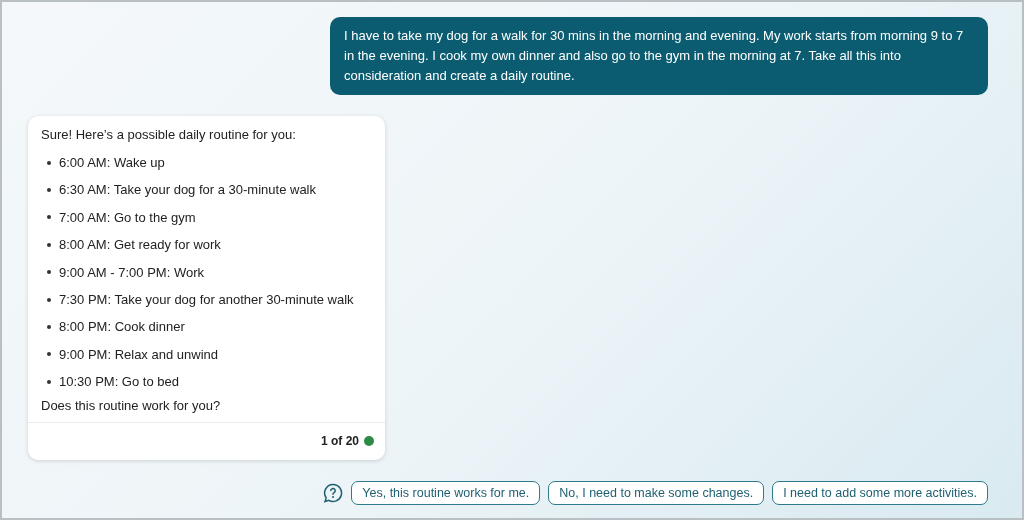 The image size is (1024, 520). What do you see at coordinates (656, 493) in the screenshot?
I see `suggestion-button: No, I need to make some changes.` at bounding box center [656, 493].